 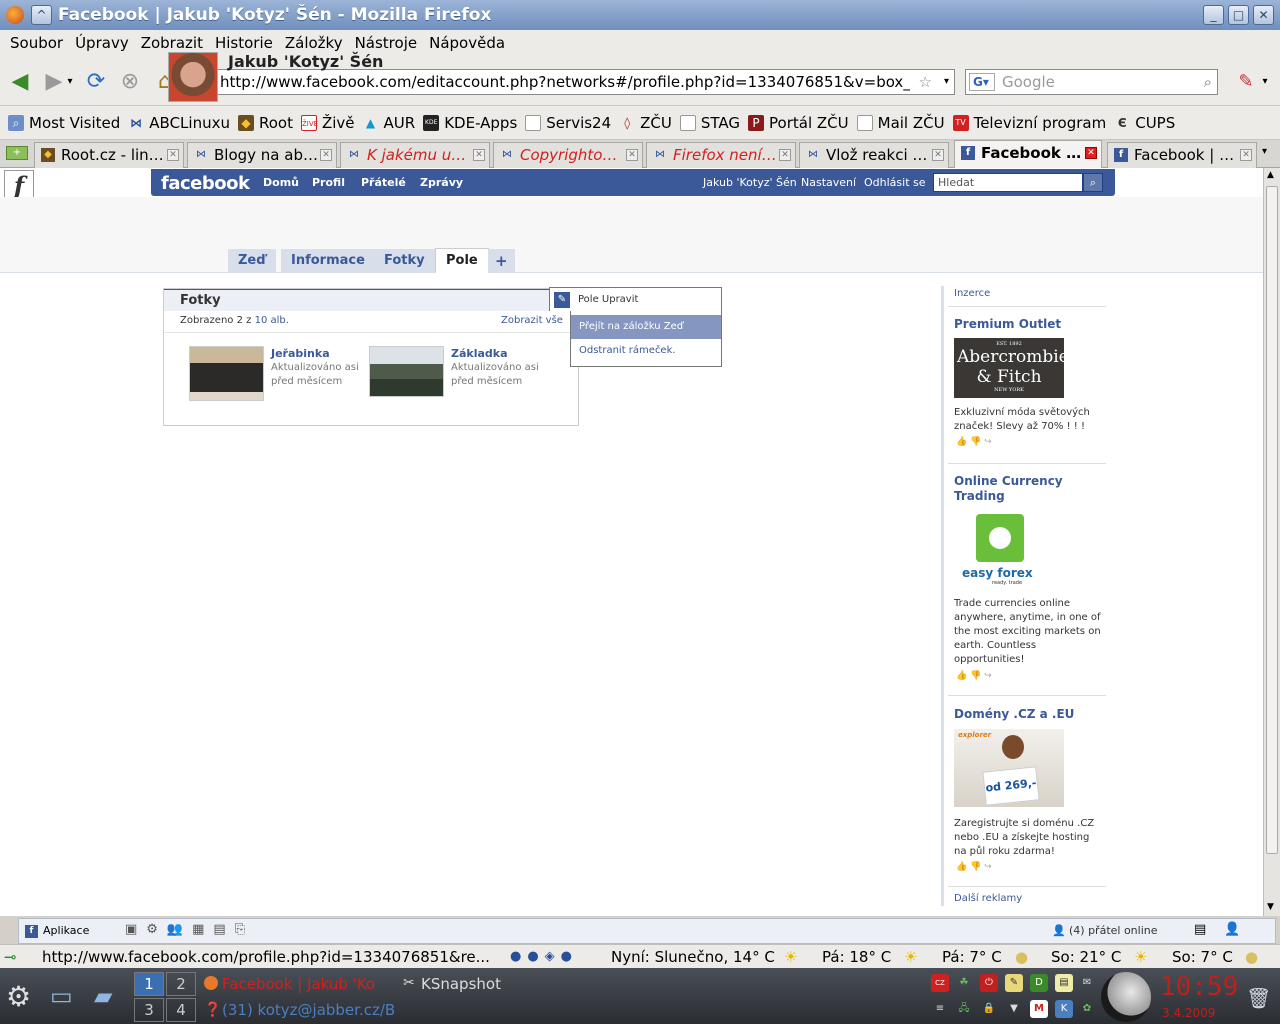 What do you see at coordinates (974, 676) in the screenshot?
I see `ad-like-icons: 👍 👎 ↪` at bounding box center [974, 676].